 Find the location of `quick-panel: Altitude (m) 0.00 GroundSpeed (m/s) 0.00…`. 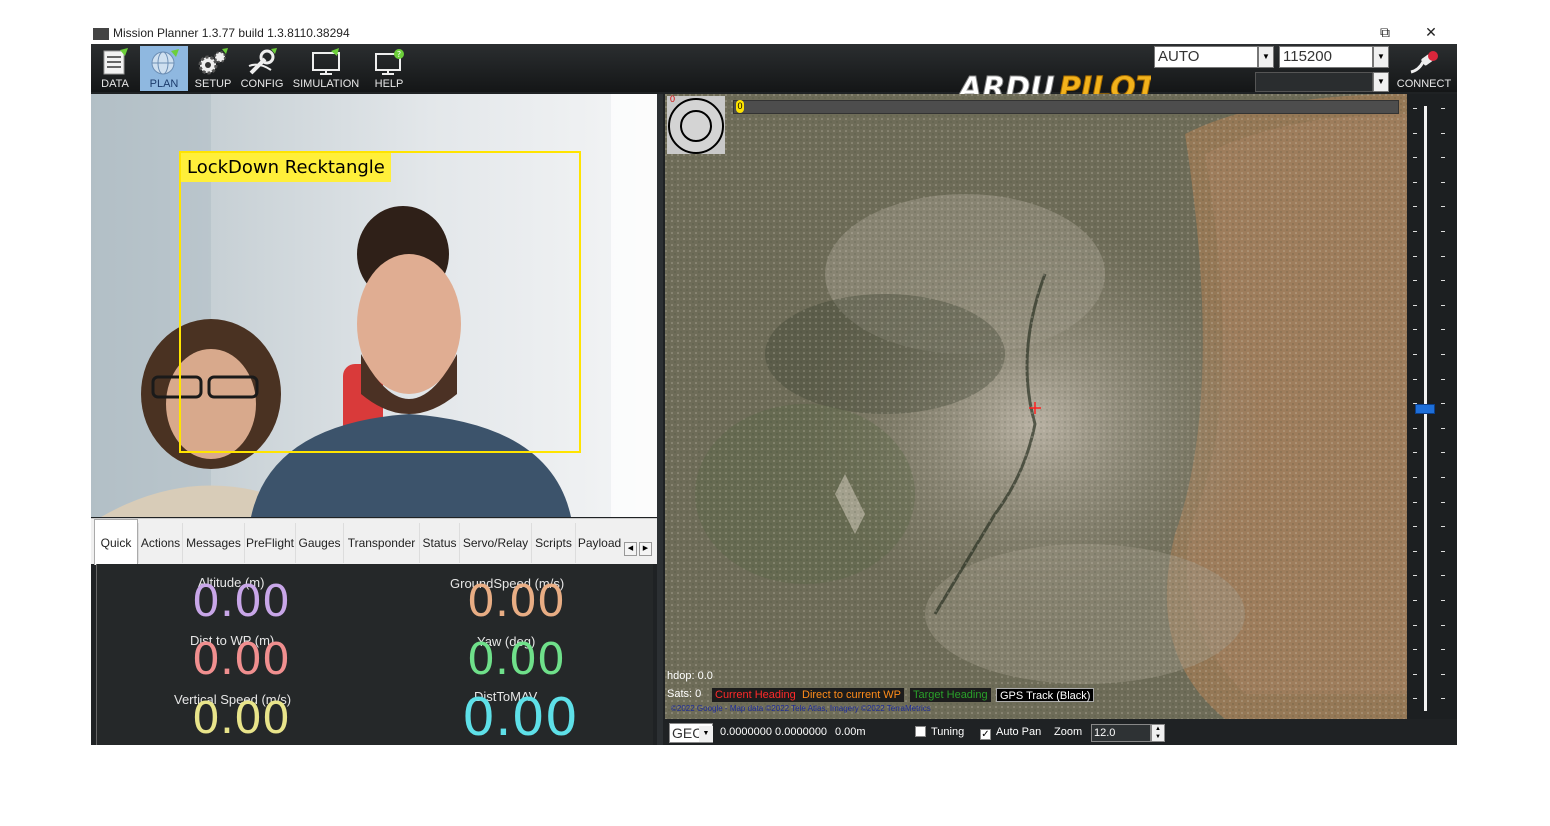

quick-panel: Altitude (m) 0.00 GroundSpeed (m/s) 0.00… is located at coordinates (374, 654).